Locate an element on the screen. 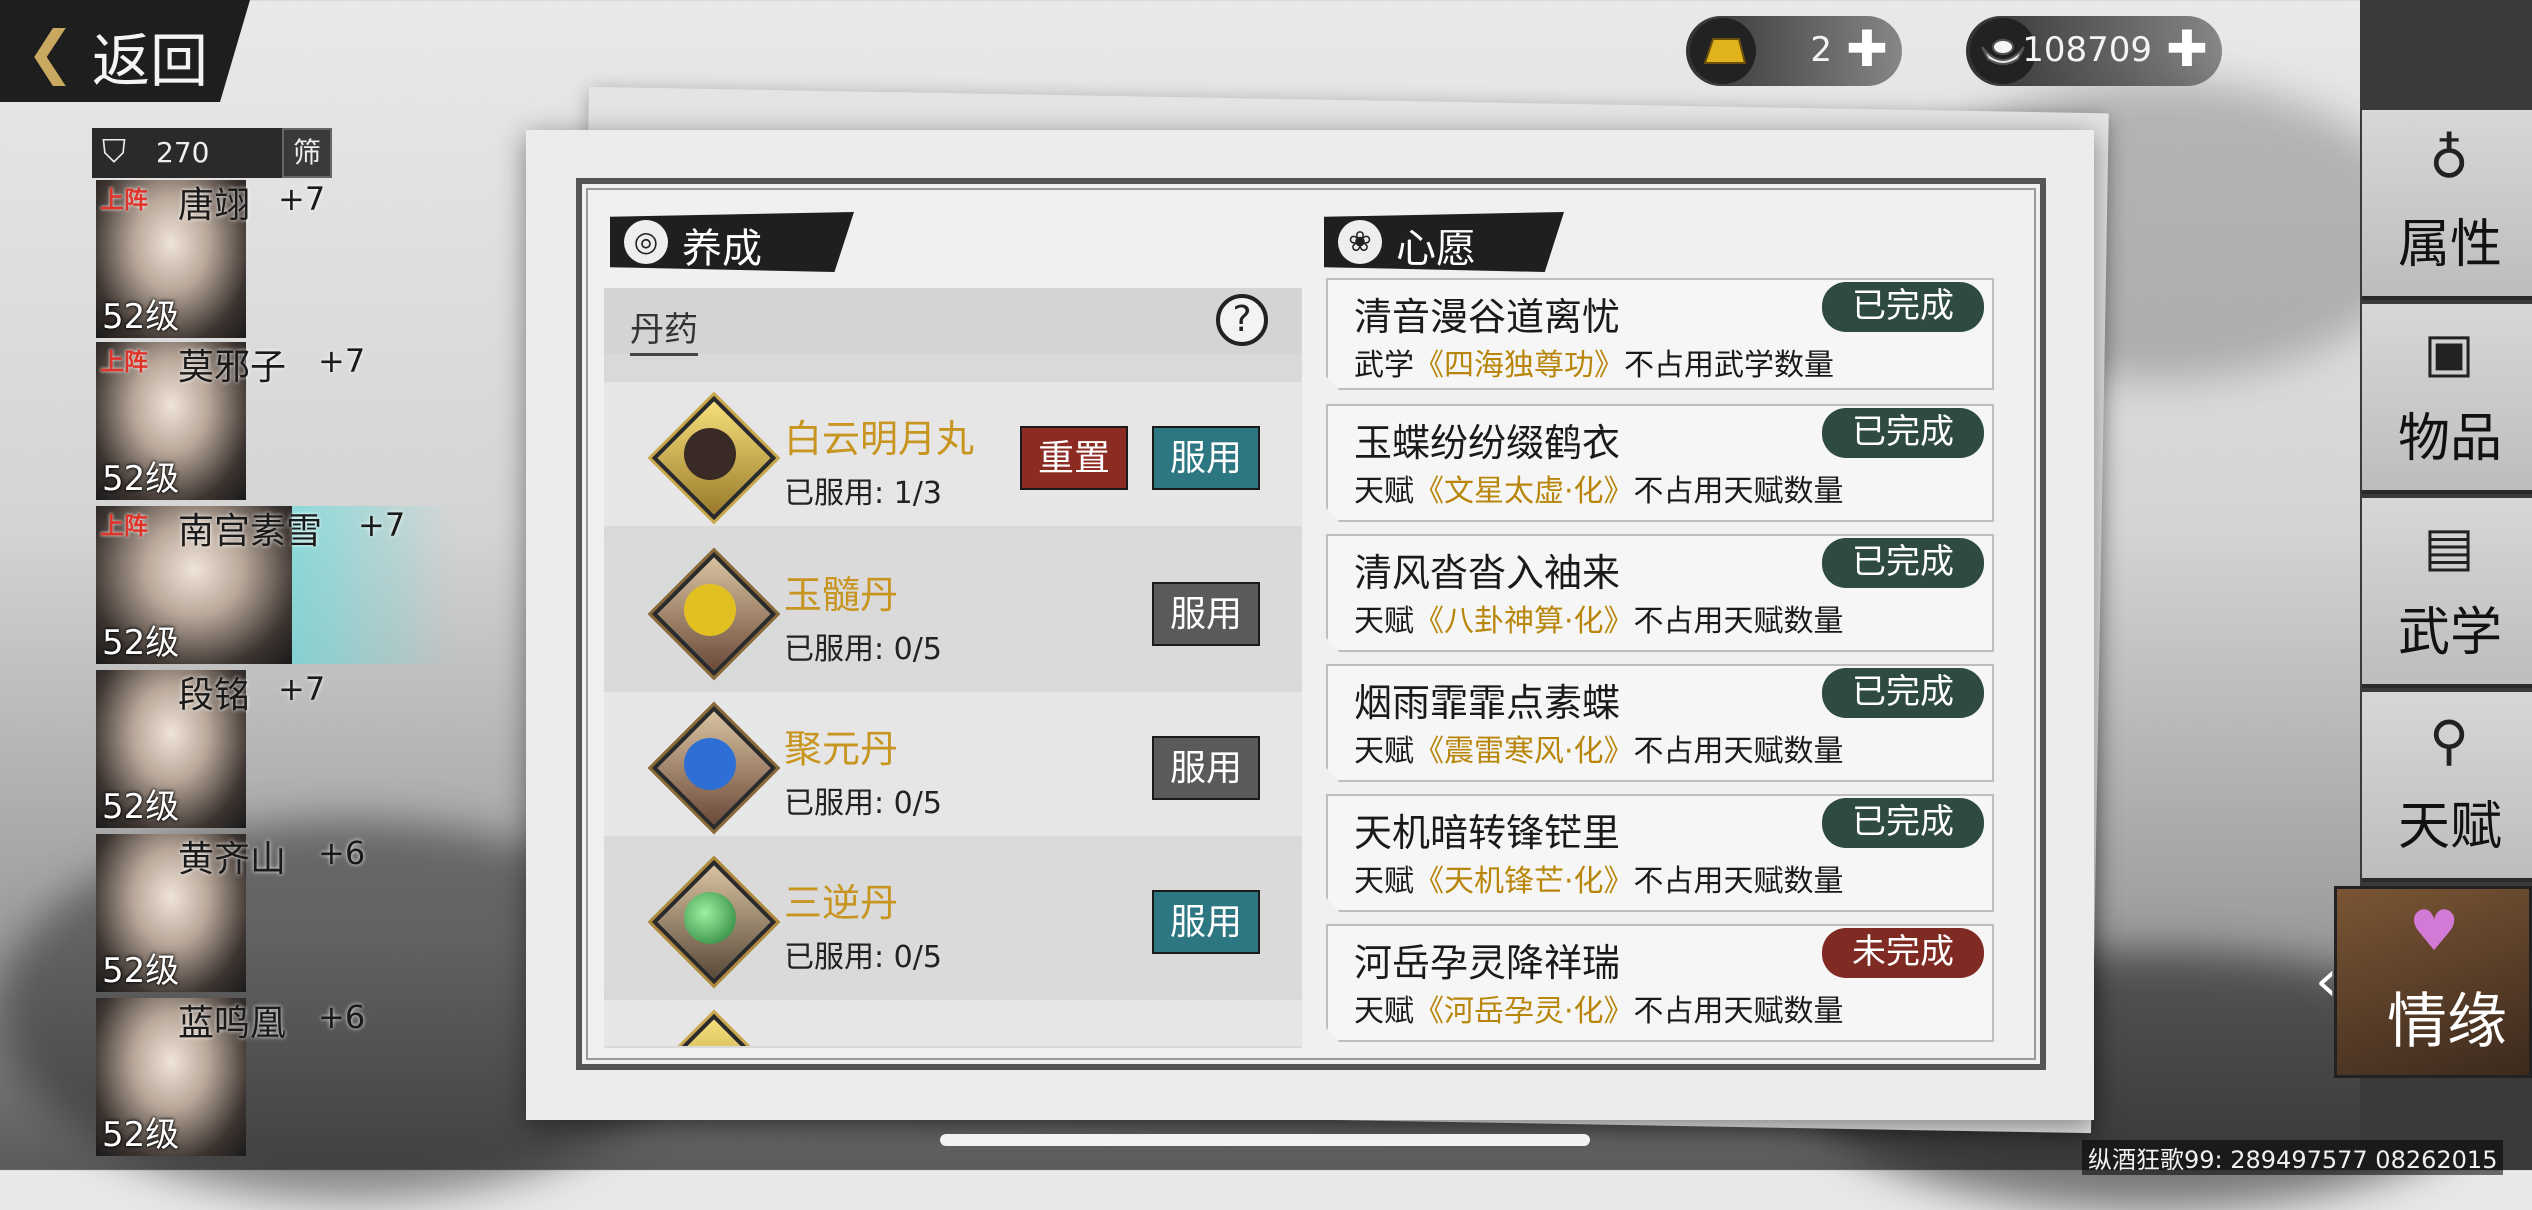 This screenshot has height=1210, width=2532. hero-card: 段铭 +7 52级 is located at coordinates (210, 749).